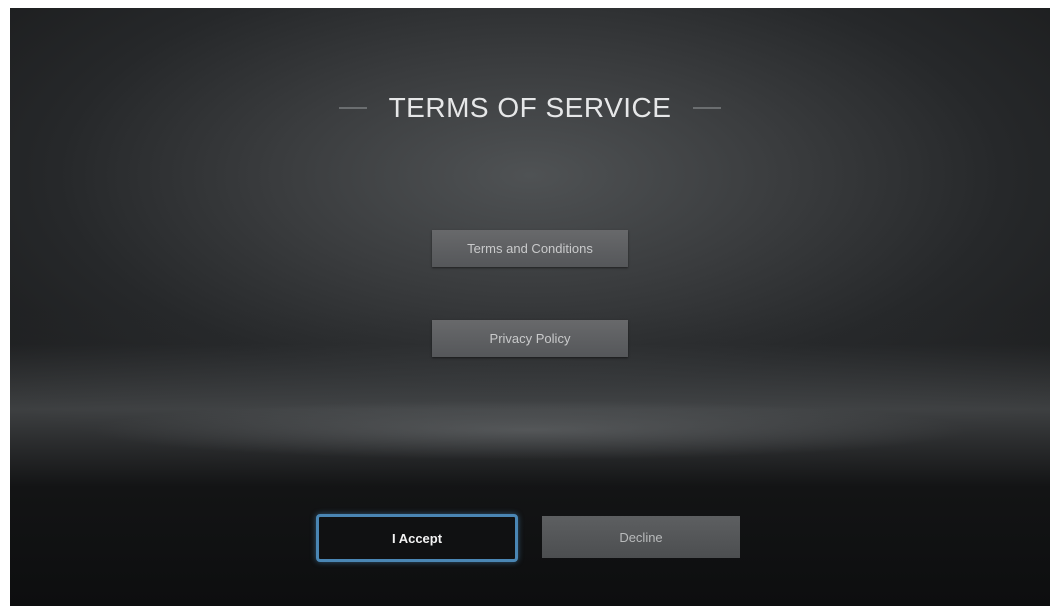  Describe the element at coordinates (707, 108) in the screenshot. I see `title-right-dash` at that location.